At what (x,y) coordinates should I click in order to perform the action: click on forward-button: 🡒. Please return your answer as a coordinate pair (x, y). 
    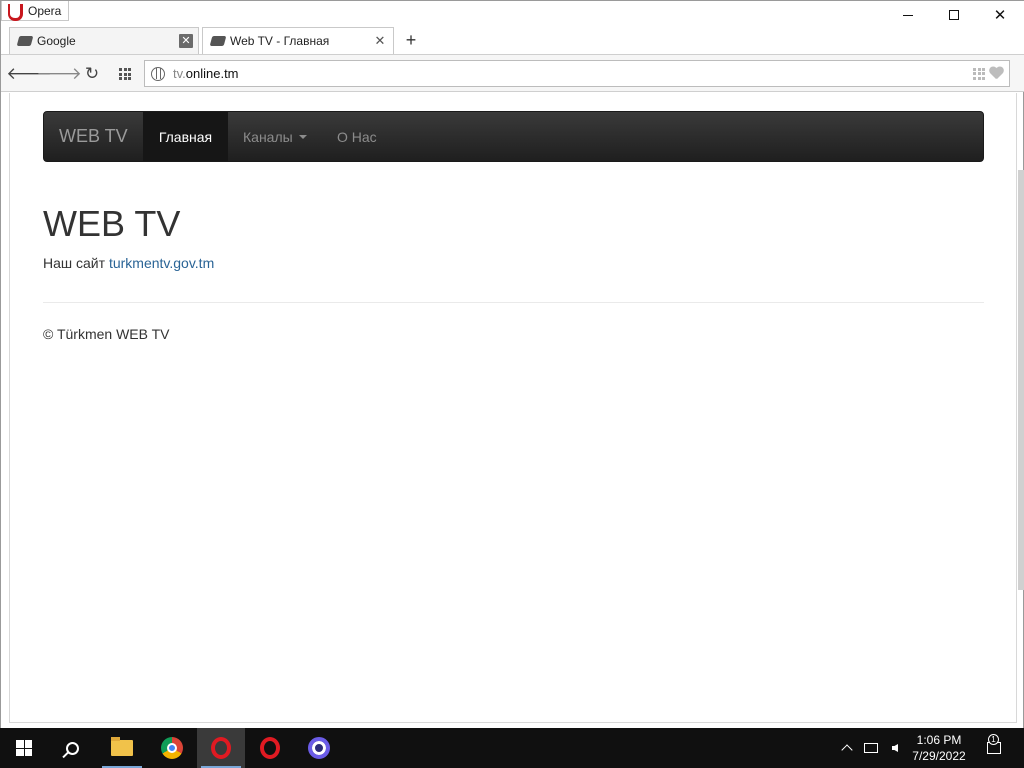
    Looking at the image, I should click on (59, 74).